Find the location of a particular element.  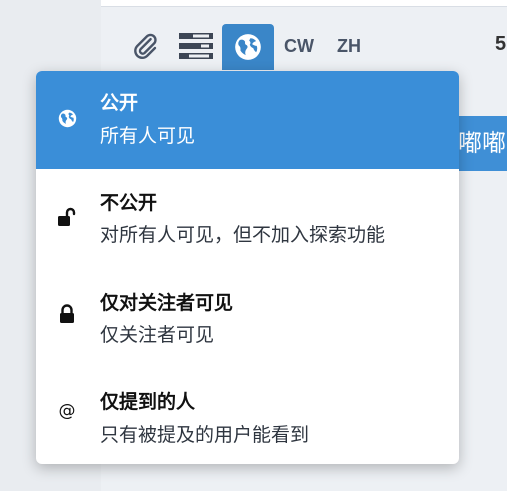

character-counter: 5 is located at coordinates (501, 44).